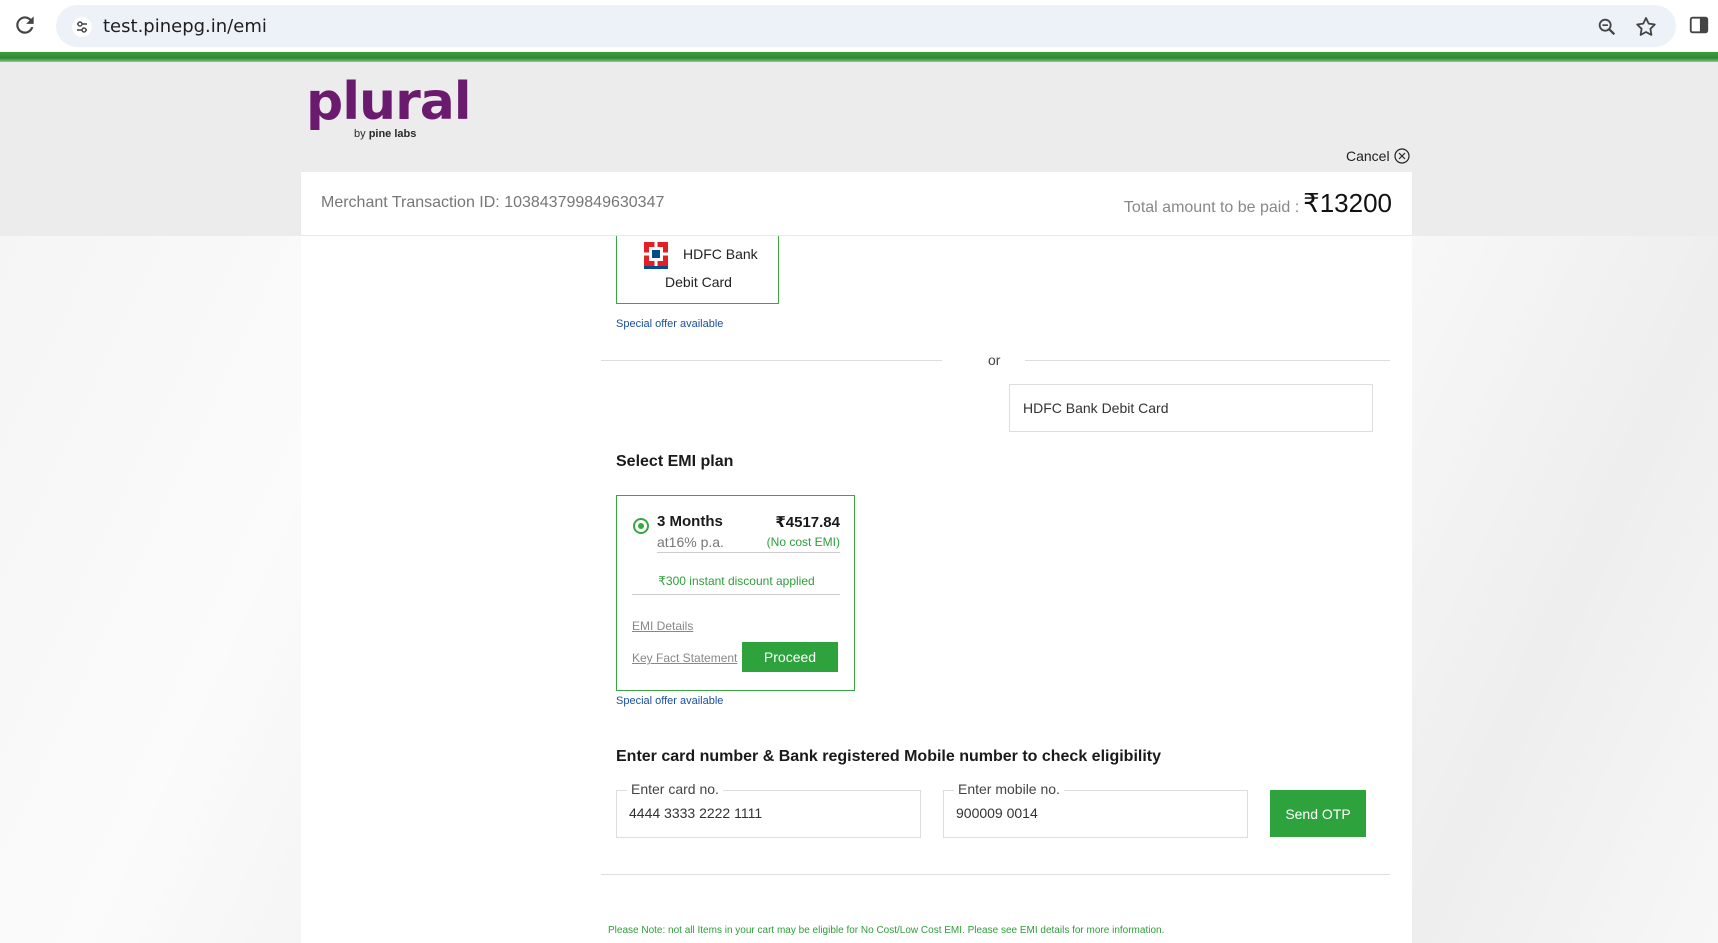 The width and height of the screenshot is (1718, 943). I want to click on bank-select-field: HDFC Bank Debit Card, so click(1191, 408).